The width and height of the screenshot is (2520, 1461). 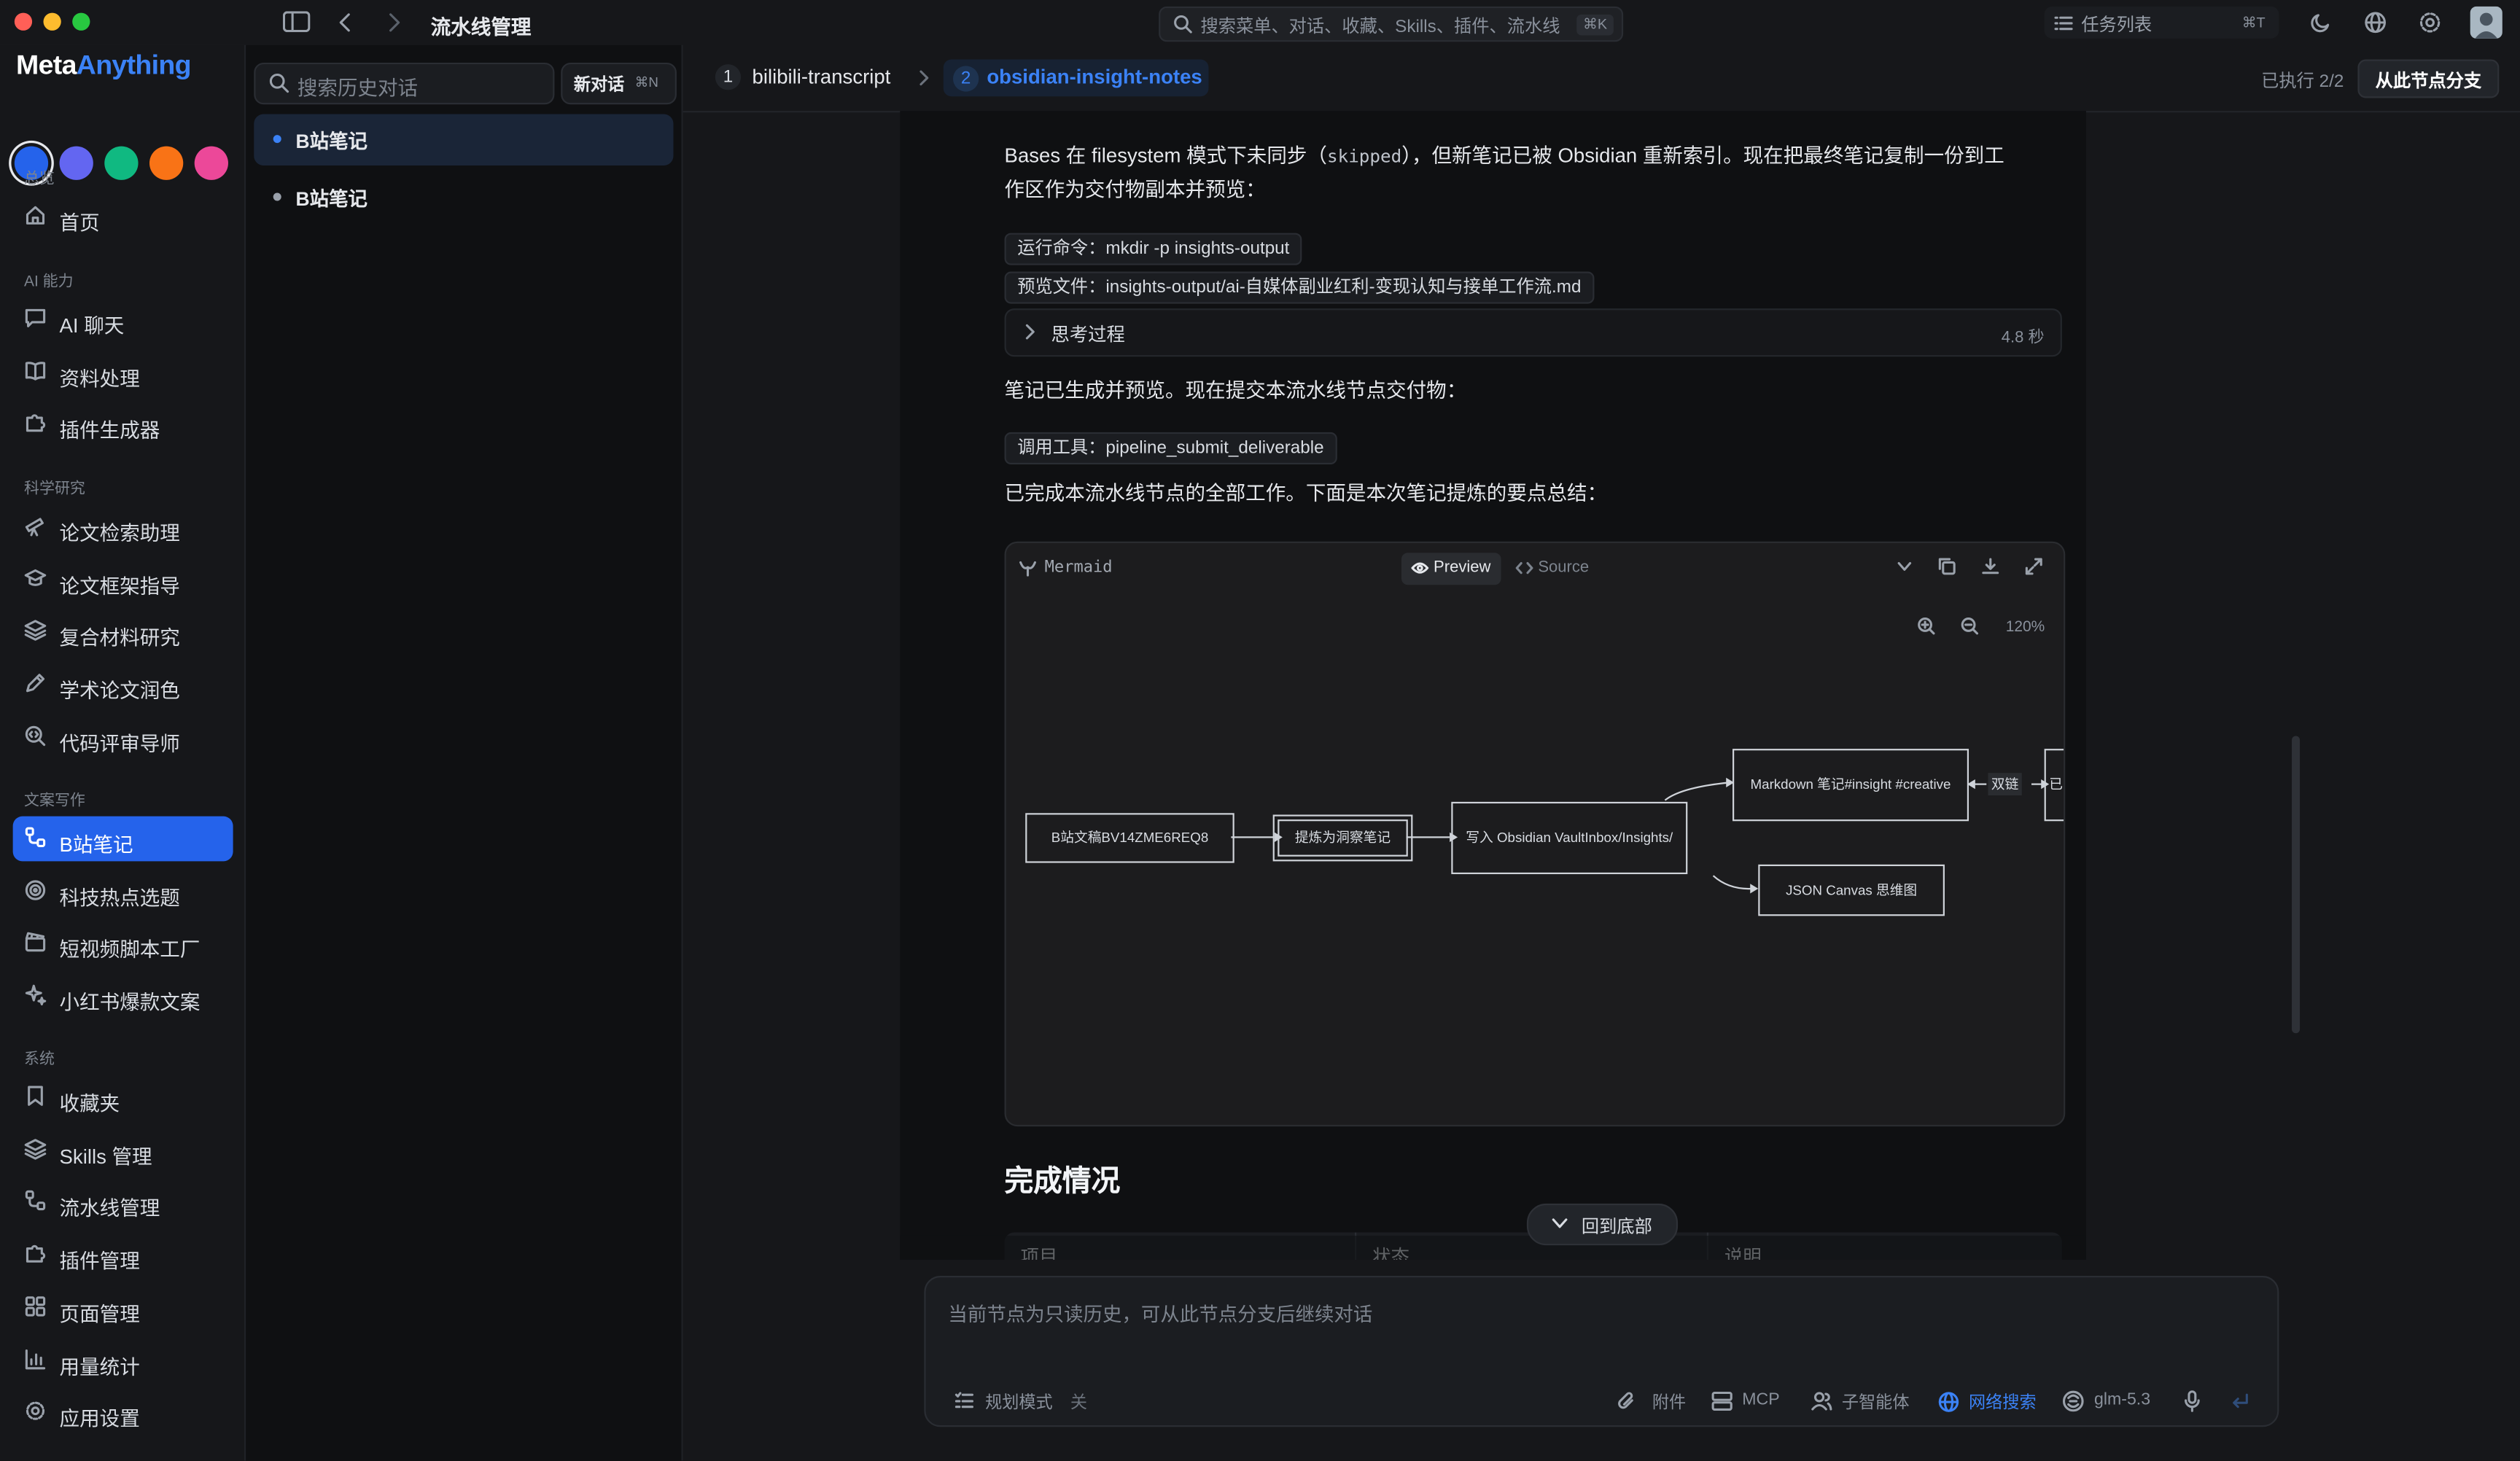 What do you see at coordinates (1595, 25) in the screenshot?
I see `search-shortcut: ⌘K` at bounding box center [1595, 25].